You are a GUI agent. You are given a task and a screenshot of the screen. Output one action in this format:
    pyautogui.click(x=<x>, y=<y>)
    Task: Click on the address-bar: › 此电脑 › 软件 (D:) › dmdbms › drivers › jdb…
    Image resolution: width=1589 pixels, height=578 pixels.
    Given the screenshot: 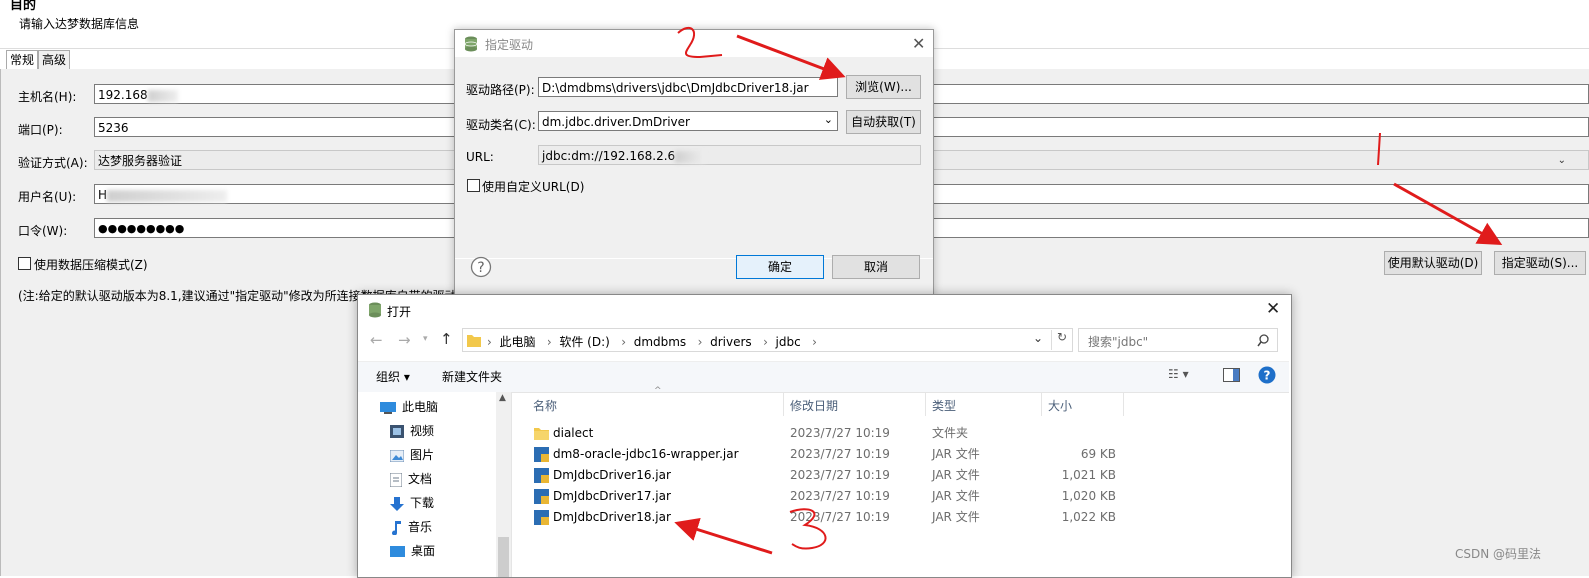 What is the action you would take?
    pyautogui.click(x=767, y=340)
    